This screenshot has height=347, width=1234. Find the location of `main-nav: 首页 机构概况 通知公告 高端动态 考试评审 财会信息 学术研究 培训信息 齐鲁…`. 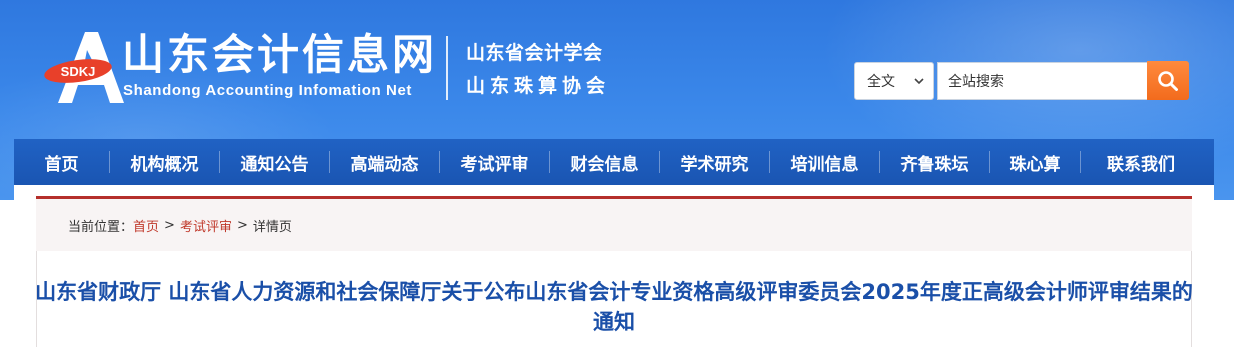

main-nav: 首页 机构概况 通知公告 高端动态 考试评审 财会信息 学术研究 培训信息 齐鲁… is located at coordinates (614, 162).